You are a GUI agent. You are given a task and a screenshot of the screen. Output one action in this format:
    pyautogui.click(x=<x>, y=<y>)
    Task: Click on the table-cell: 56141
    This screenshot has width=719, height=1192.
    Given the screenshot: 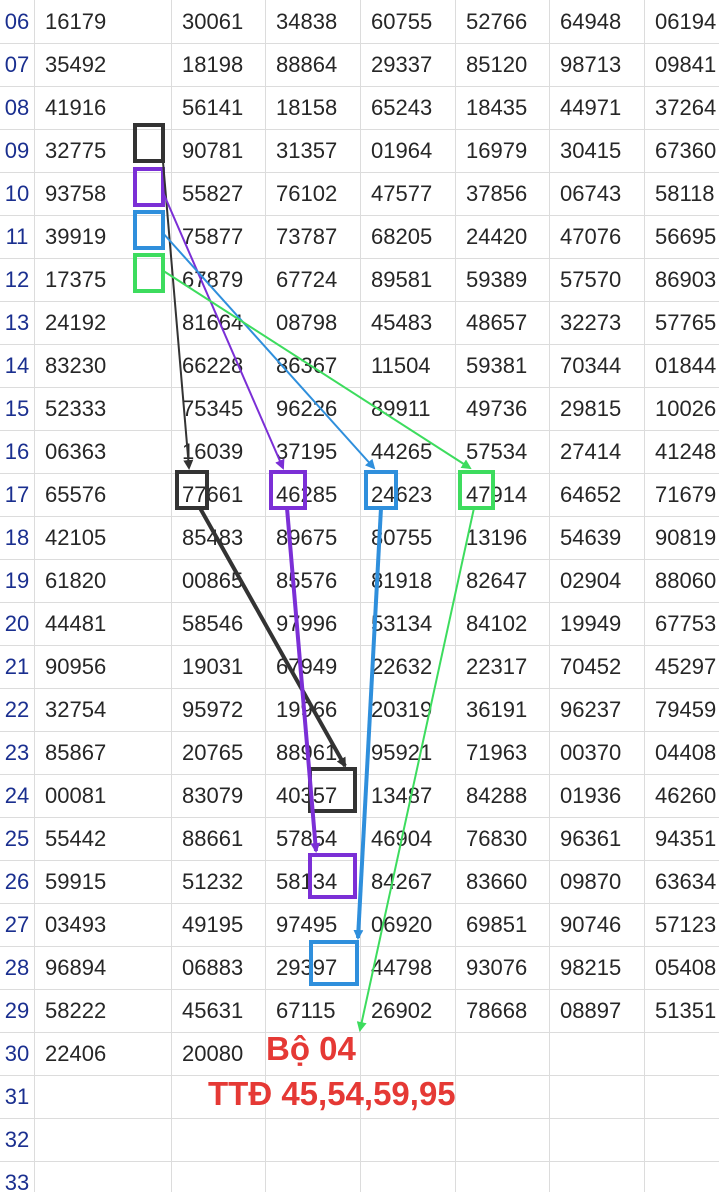 What is the action you would take?
    pyautogui.click(x=218, y=107)
    